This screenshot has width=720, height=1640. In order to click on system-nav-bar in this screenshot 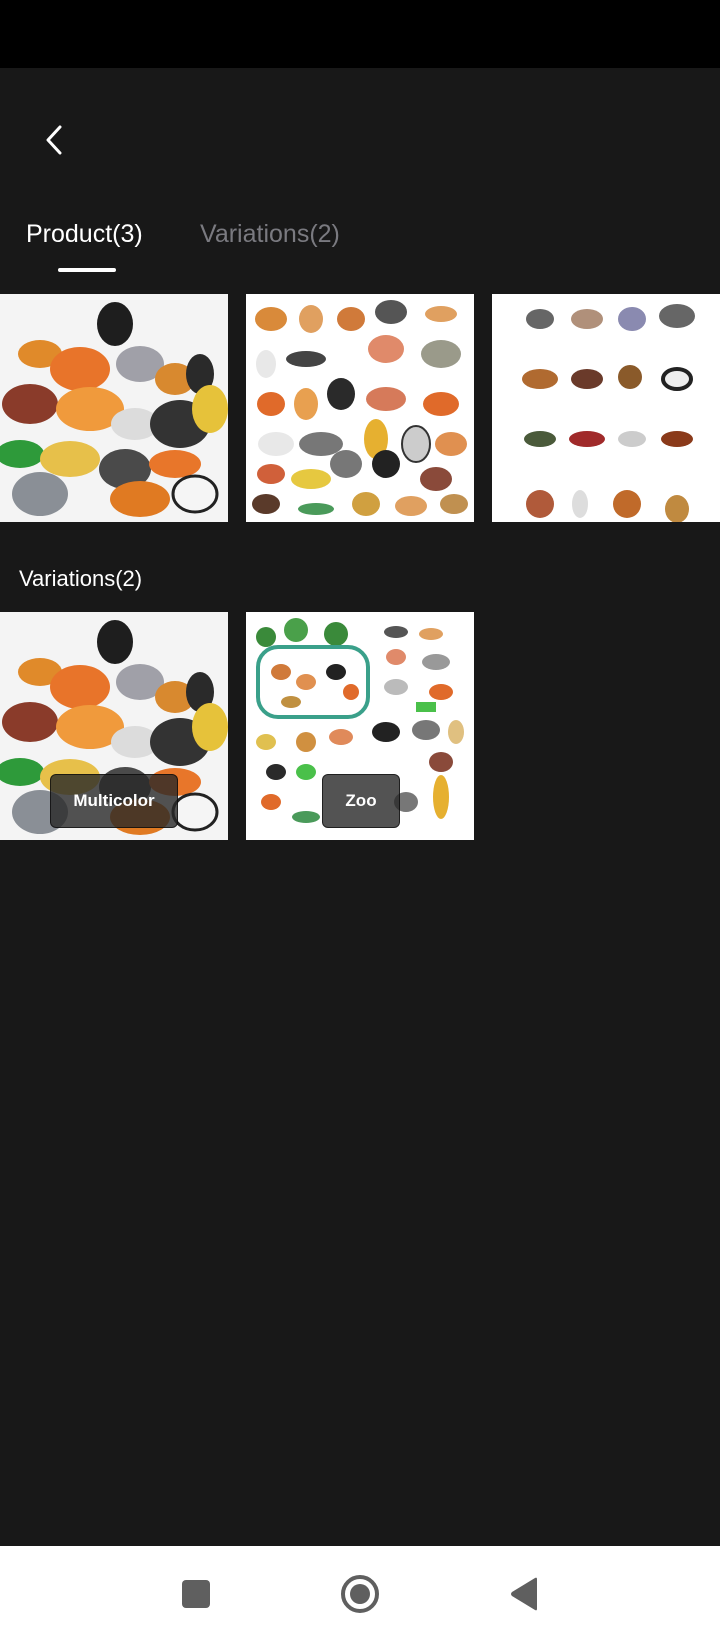, I will do `click(360, 1593)`.